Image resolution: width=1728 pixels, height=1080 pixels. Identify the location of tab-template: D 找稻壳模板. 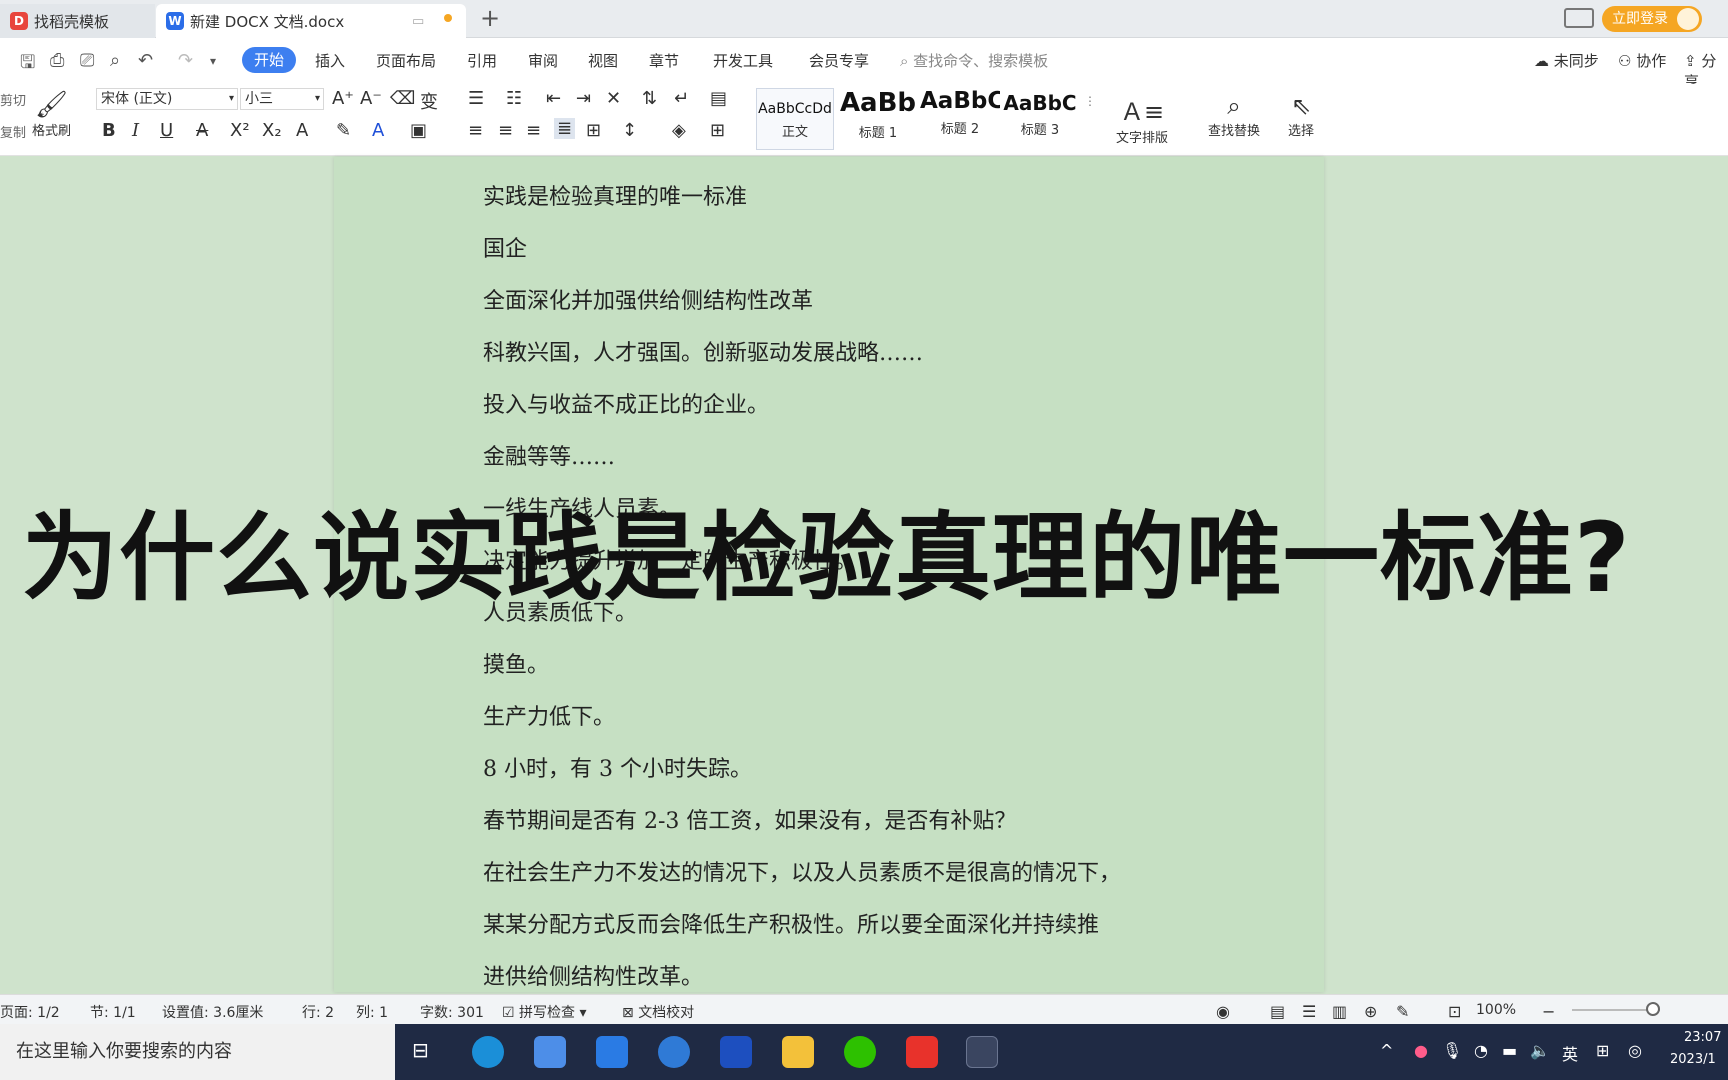
(77, 21).